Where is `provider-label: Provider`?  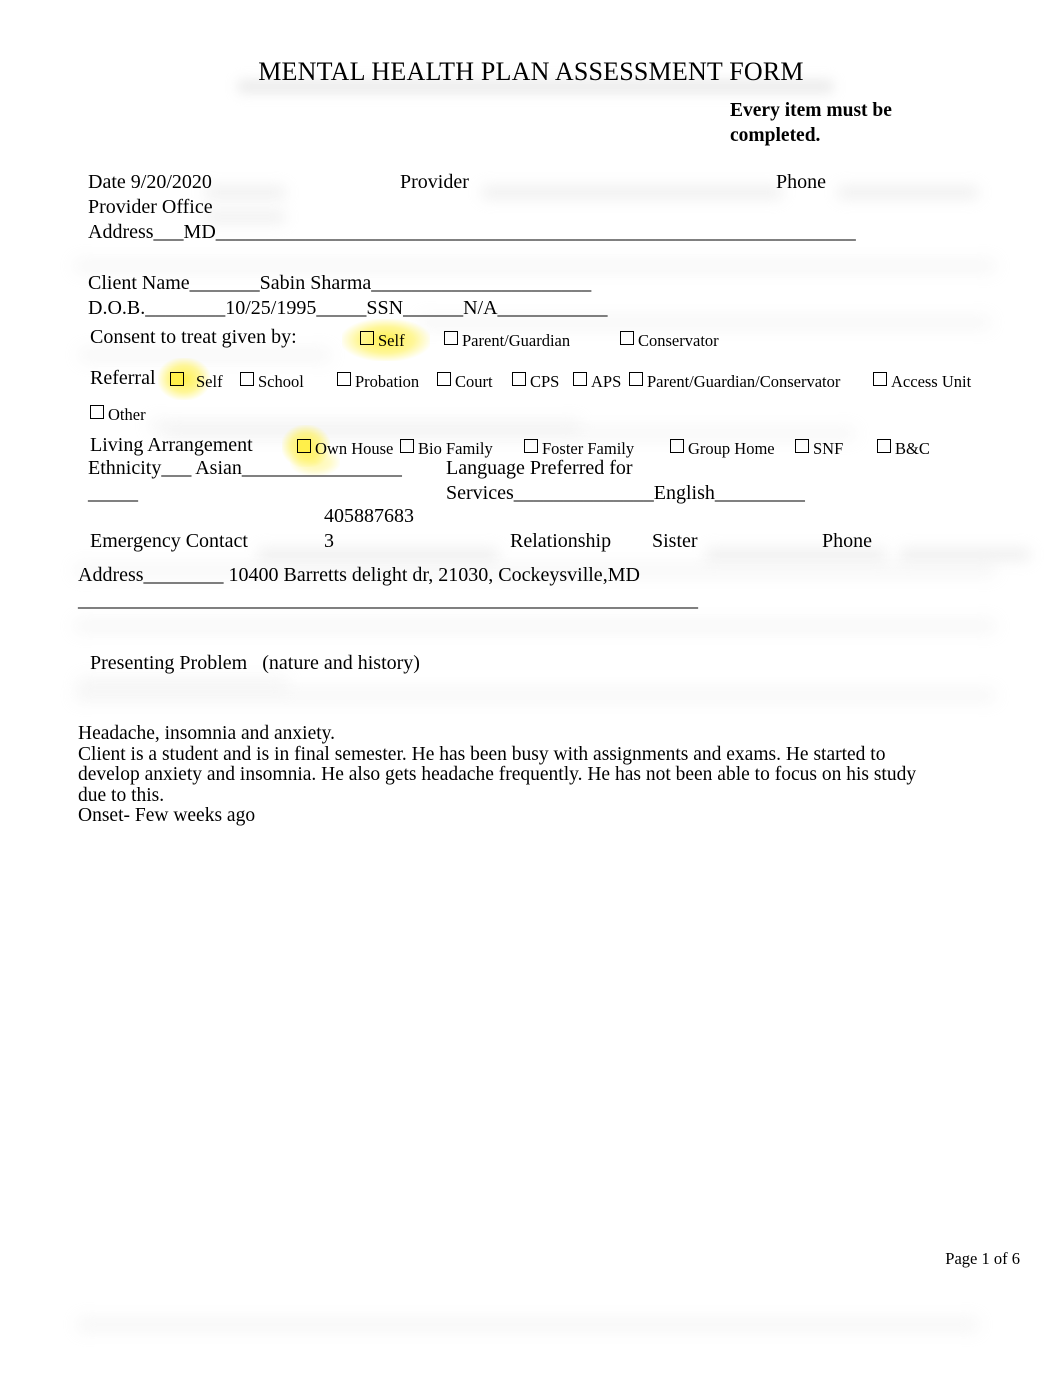
provider-label: Provider is located at coordinates (434, 182).